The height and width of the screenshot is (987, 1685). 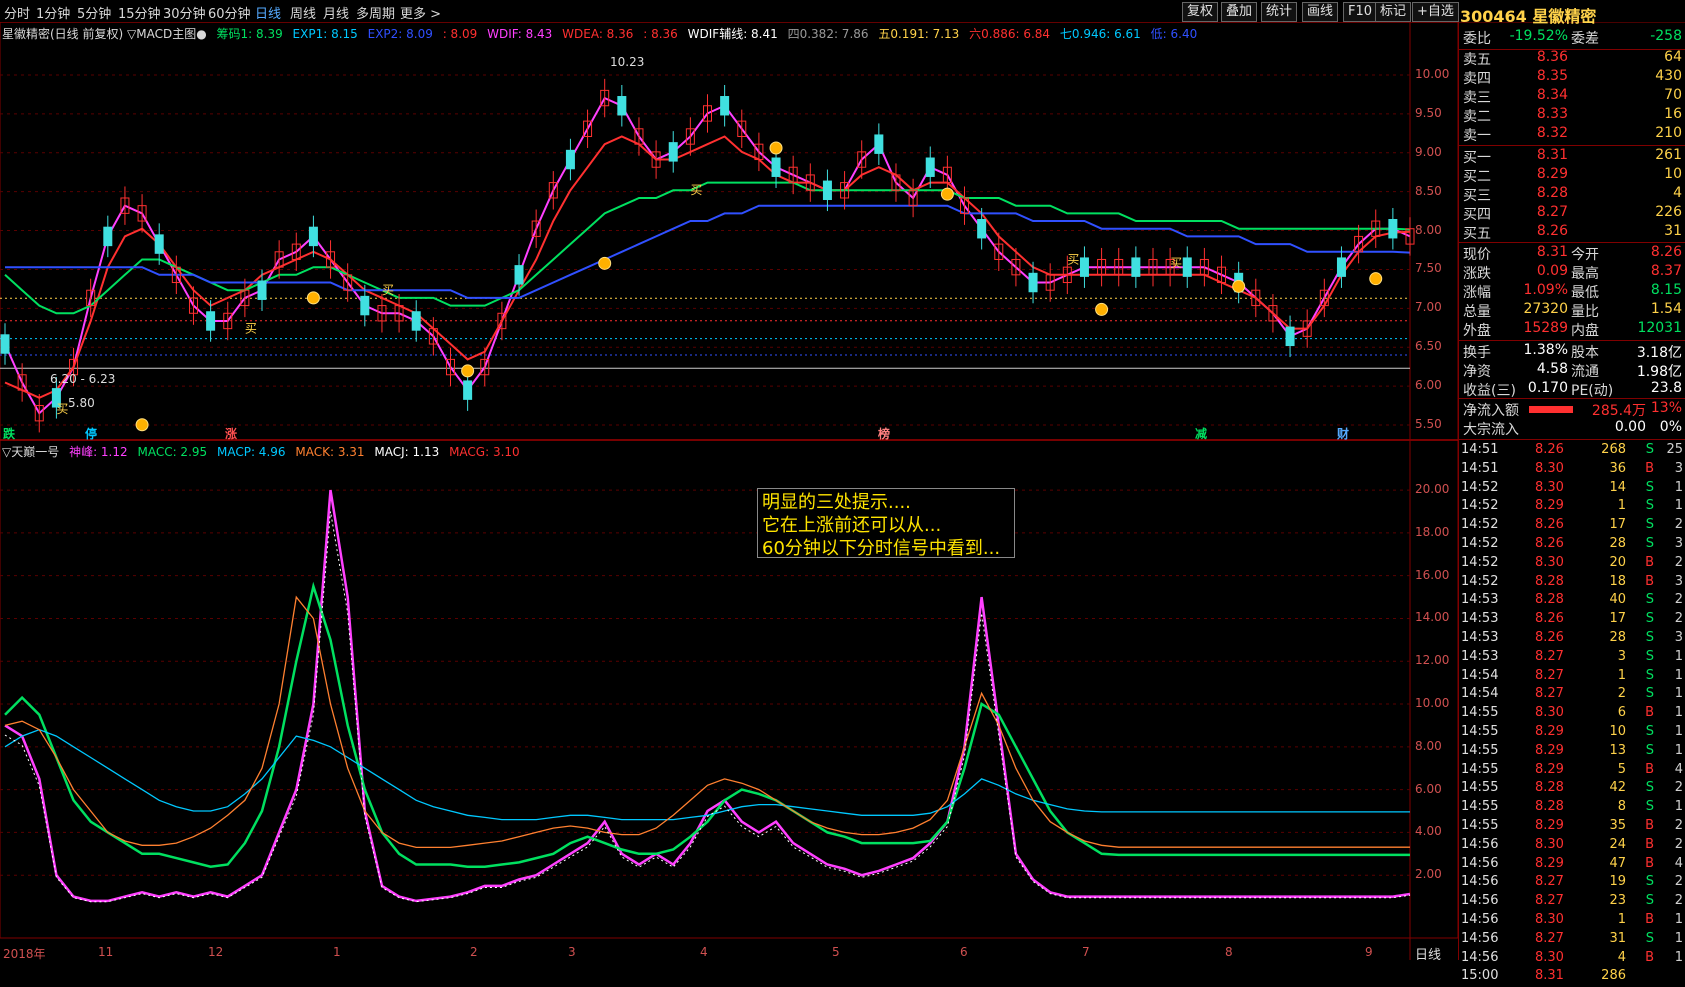 I want to click on legend-shenfeng: 神峰: 1.12, so click(x=98, y=452).